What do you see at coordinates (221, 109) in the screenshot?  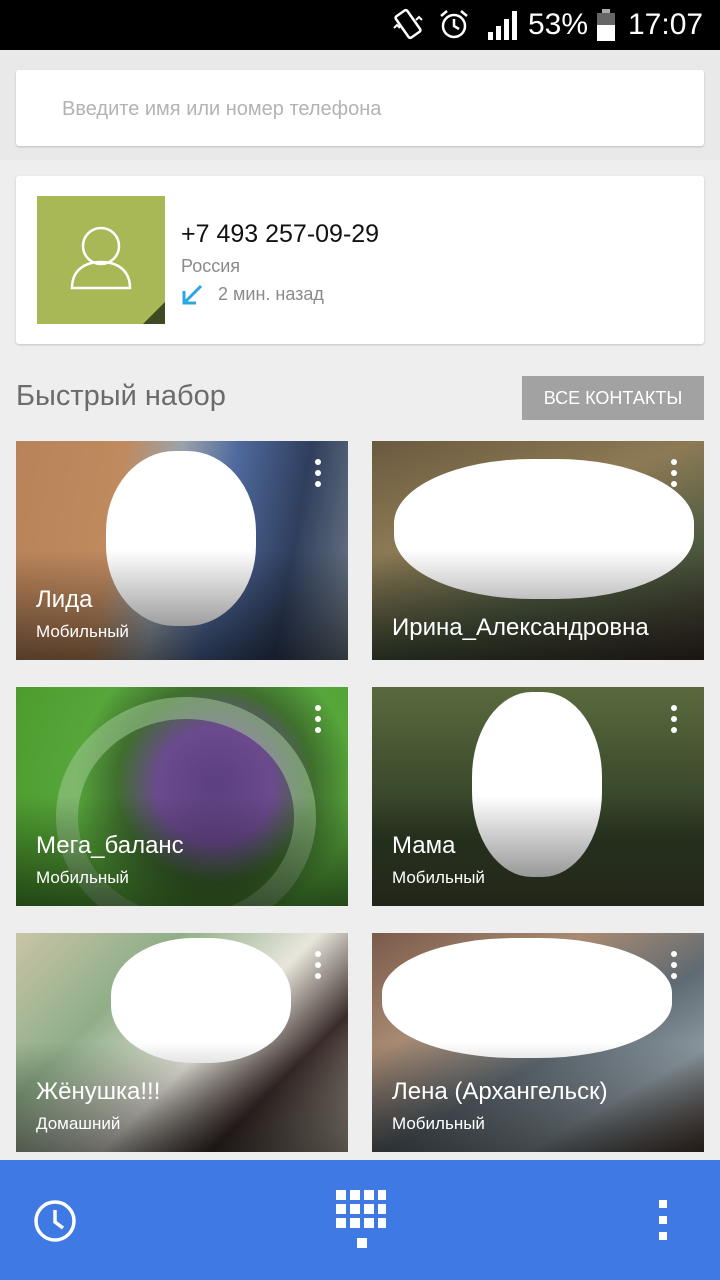 I see `search-input: Введите имя или номер телефона` at bounding box center [221, 109].